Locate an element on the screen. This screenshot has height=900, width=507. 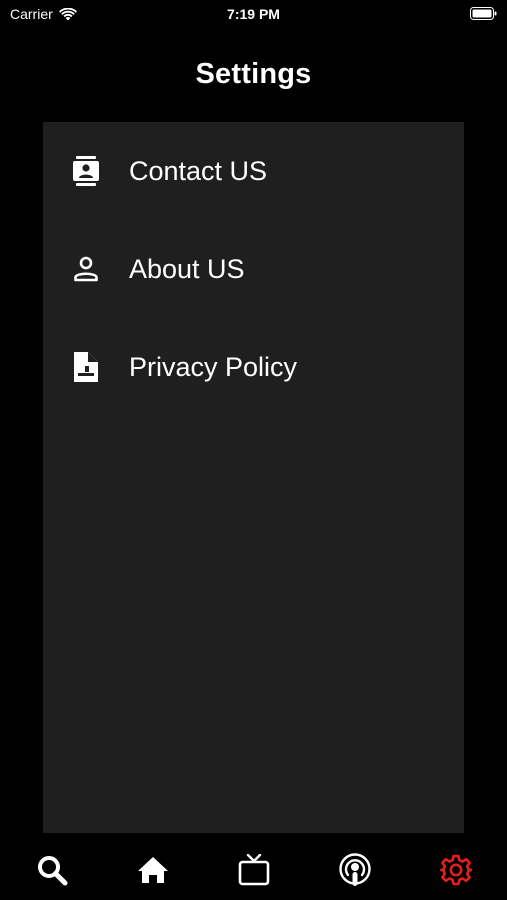
menu-item-contact-us: Contact US is located at coordinates (253, 171).